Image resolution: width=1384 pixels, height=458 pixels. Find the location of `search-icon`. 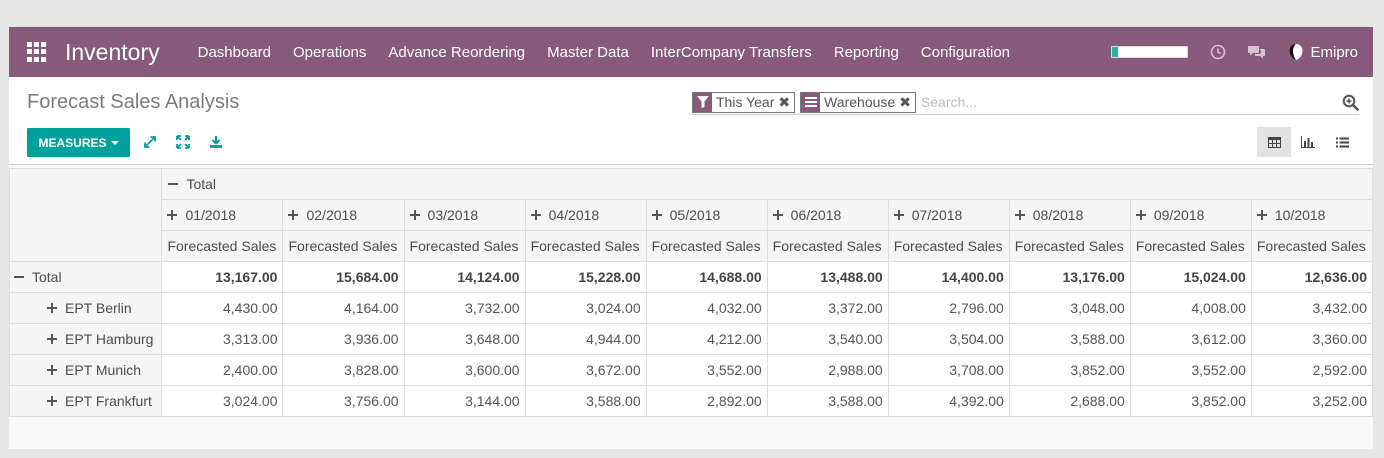

search-icon is located at coordinates (1350, 105).